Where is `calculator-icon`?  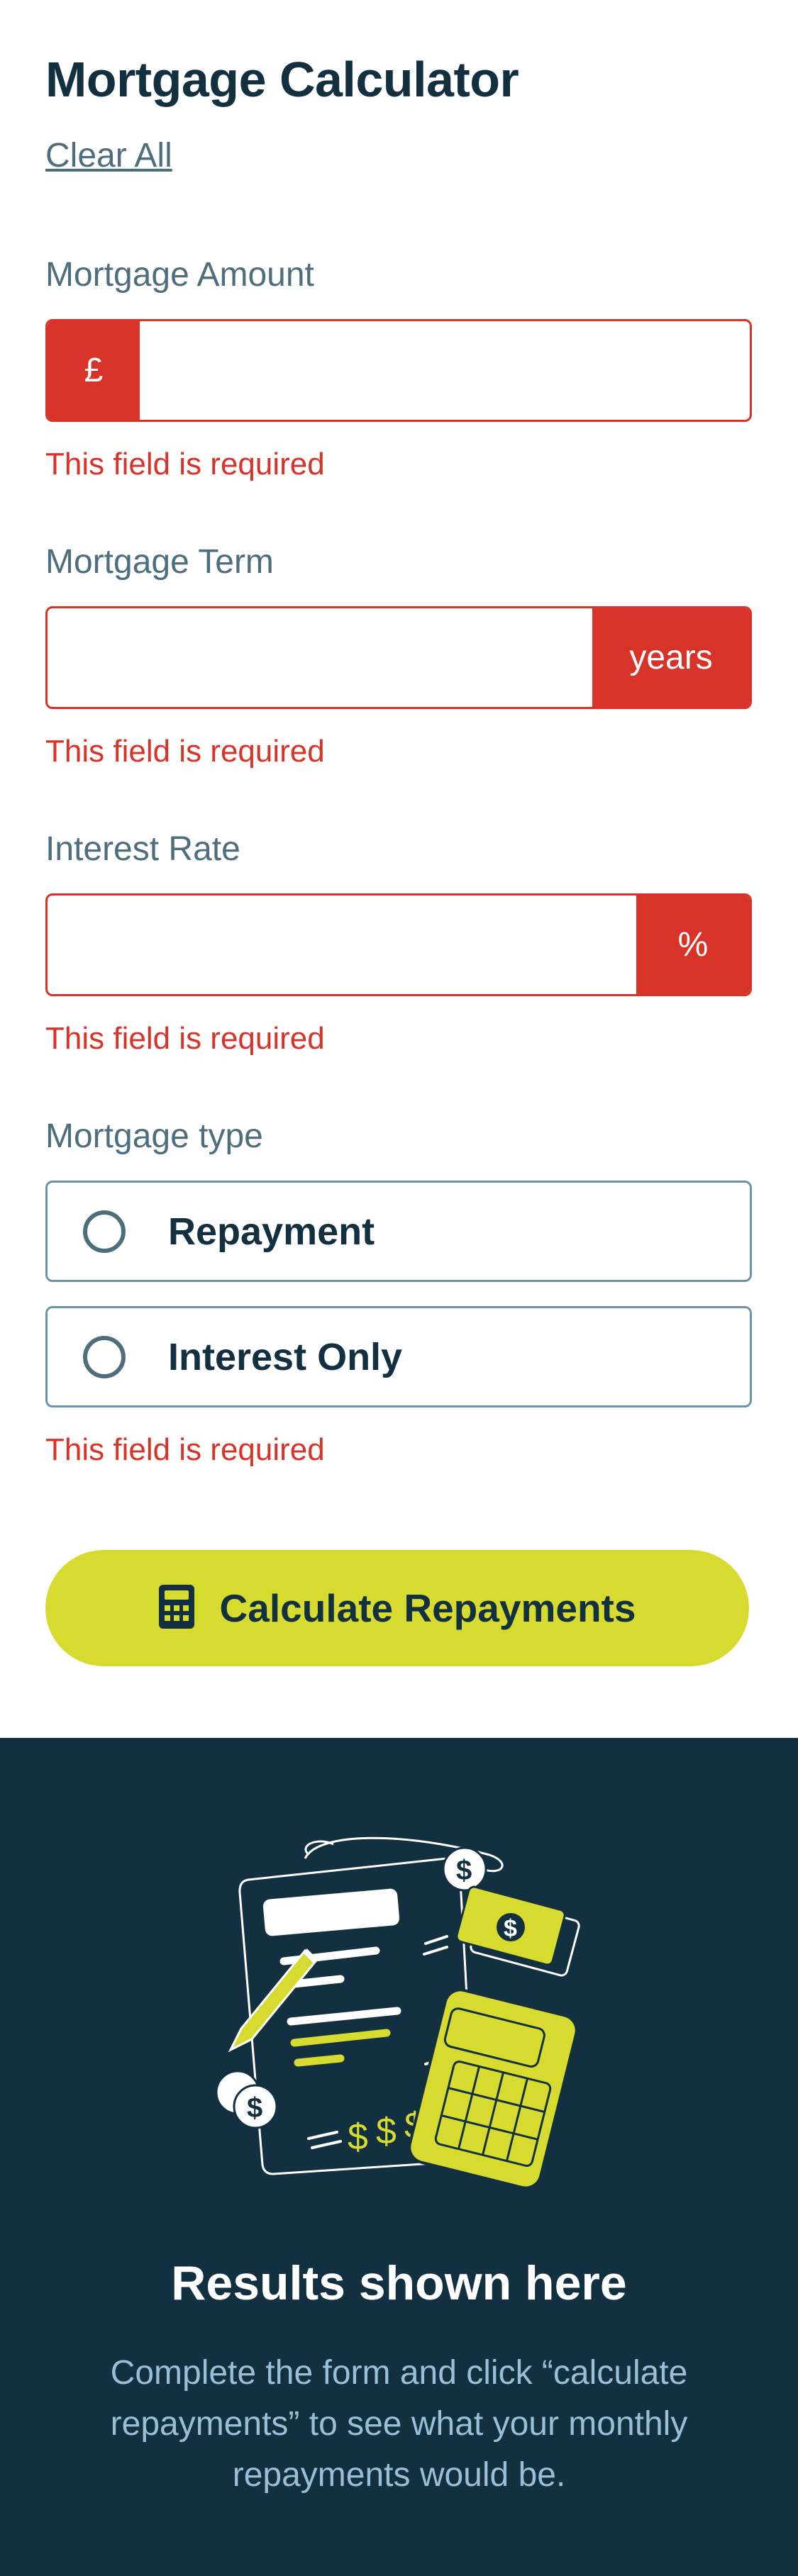
calculator-icon is located at coordinates (176, 1608).